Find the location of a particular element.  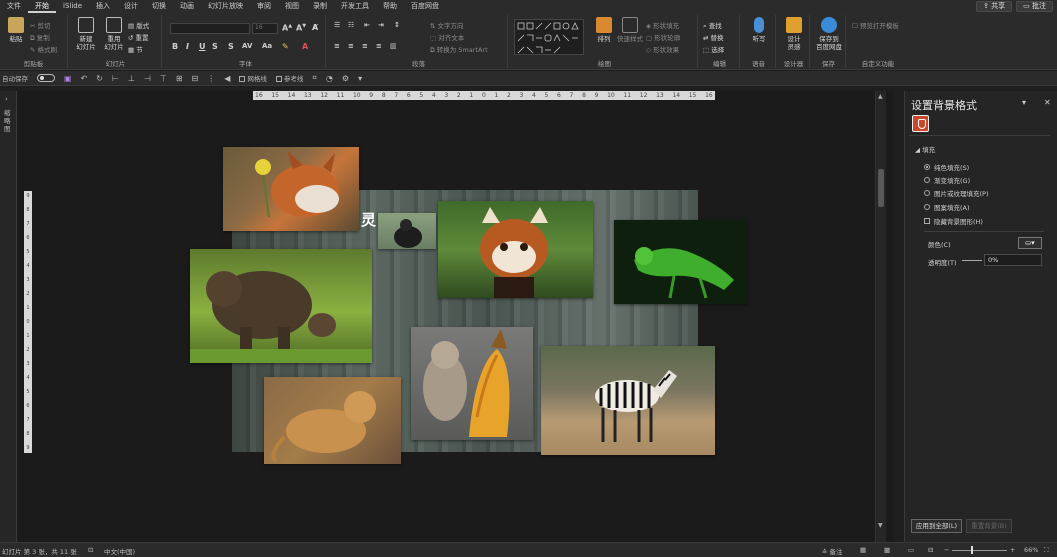

zoom-out-icon: − is located at coordinates (946, 550).